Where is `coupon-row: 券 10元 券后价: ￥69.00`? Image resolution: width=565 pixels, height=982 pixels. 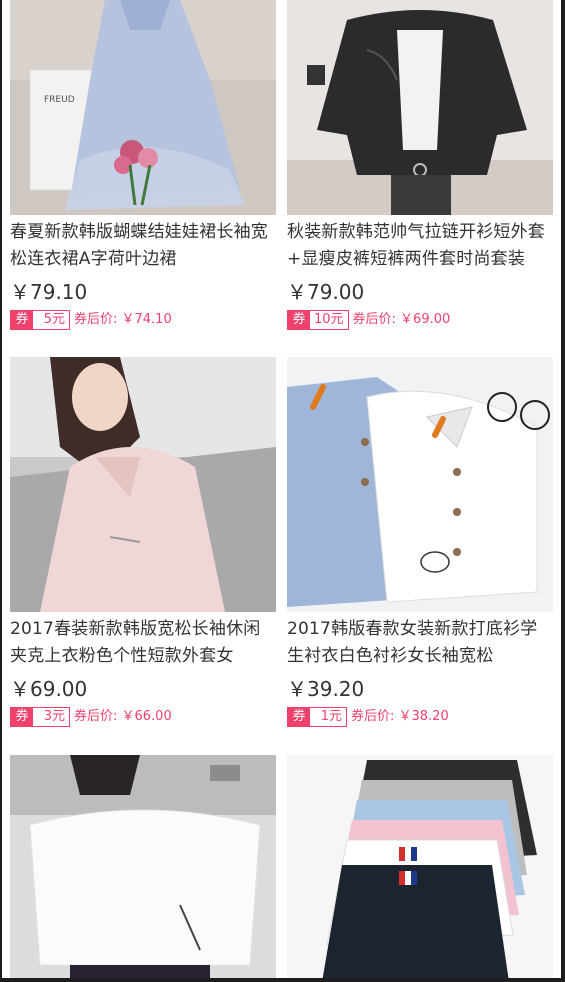 coupon-row: 券 10元 券后价: ￥69.00 is located at coordinates (420, 320).